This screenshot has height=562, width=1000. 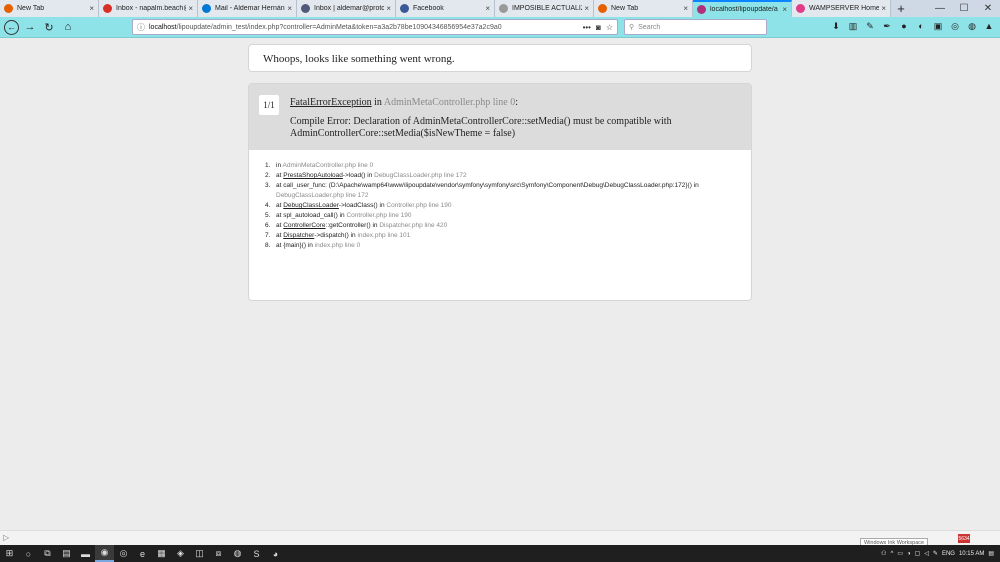 What do you see at coordinates (836, 26) in the screenshot?
I see `download-icon: ⬇` at bounding box center [836, 26].